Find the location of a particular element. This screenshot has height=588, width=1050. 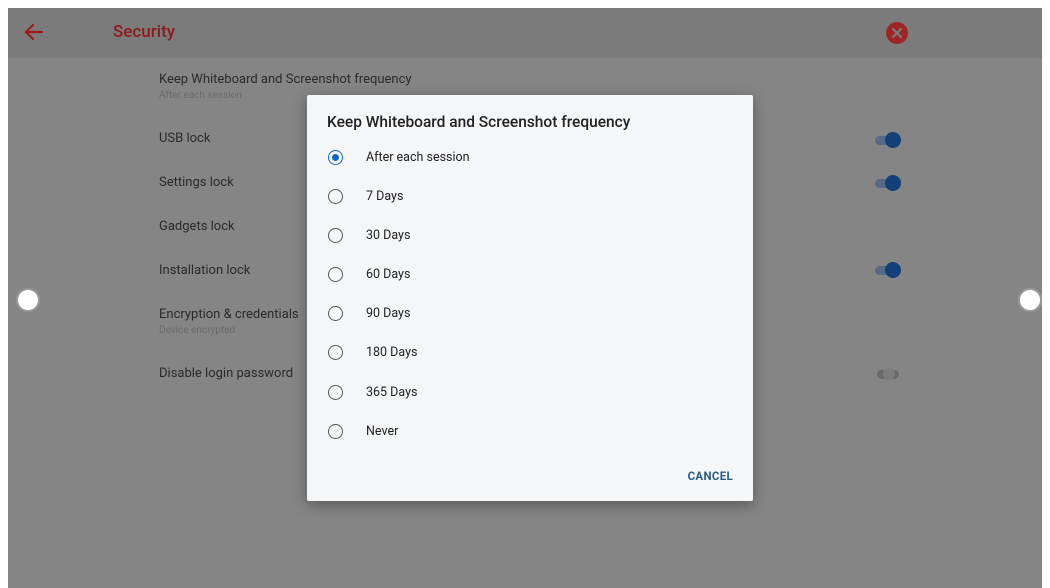

usb-lock-toggle is located at coordinates (888, 140).